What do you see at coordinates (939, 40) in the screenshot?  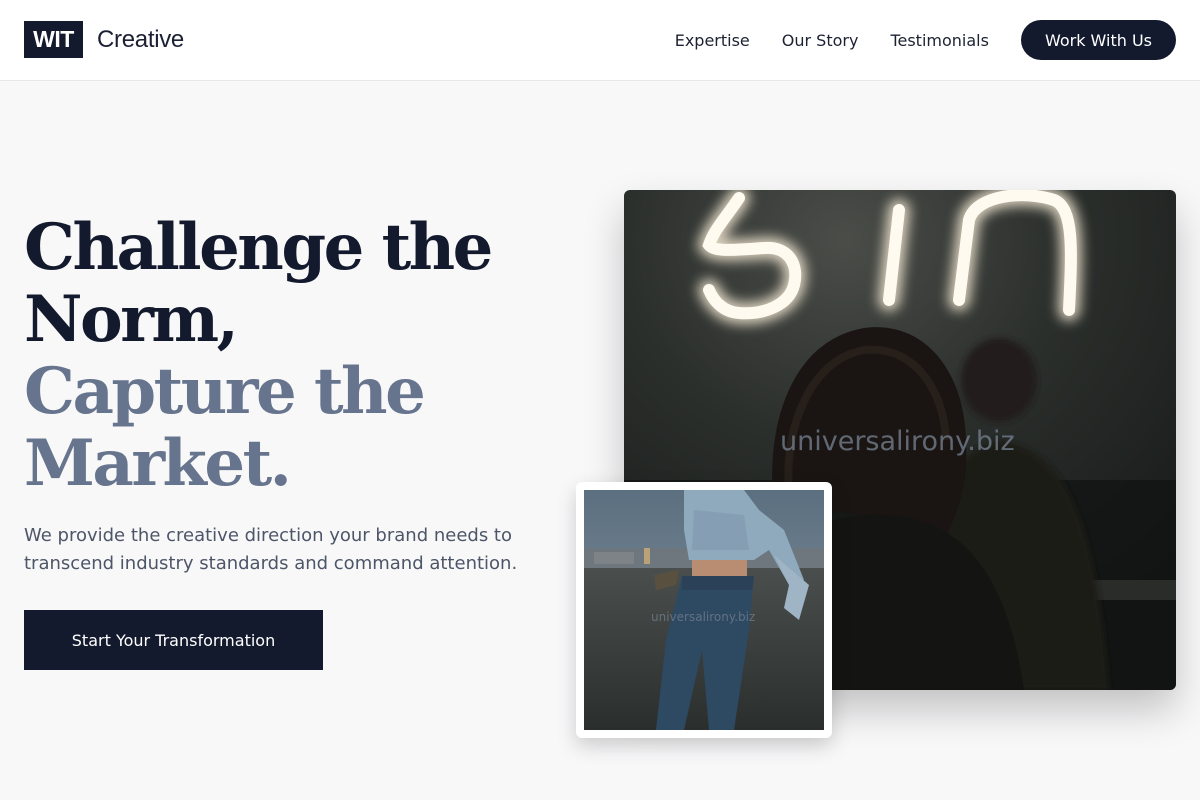 I see `nav-link-testimonials: Testimonials` at bounding box center [939, 40].